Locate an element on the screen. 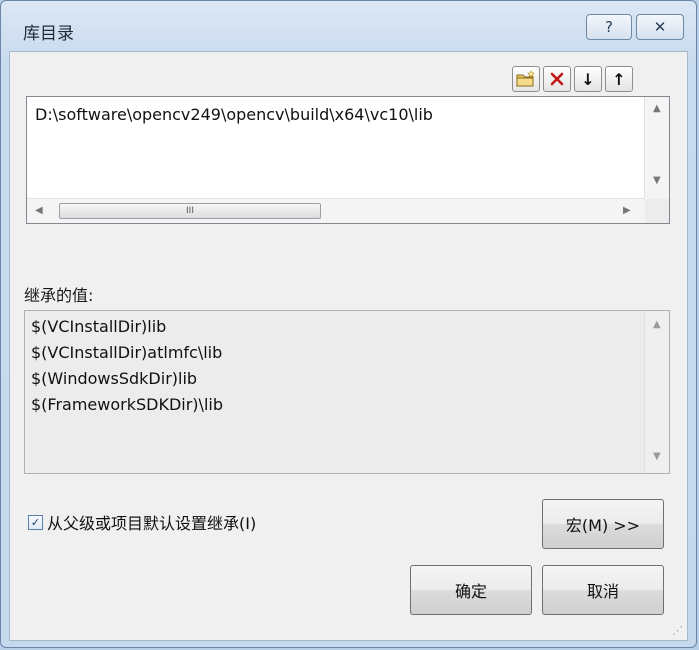 This screenshot has width=699, height=650. inherit-checkbox-row: ✓ 从父级或项目默认设置继承(I) is located at coordinates (142, 522).